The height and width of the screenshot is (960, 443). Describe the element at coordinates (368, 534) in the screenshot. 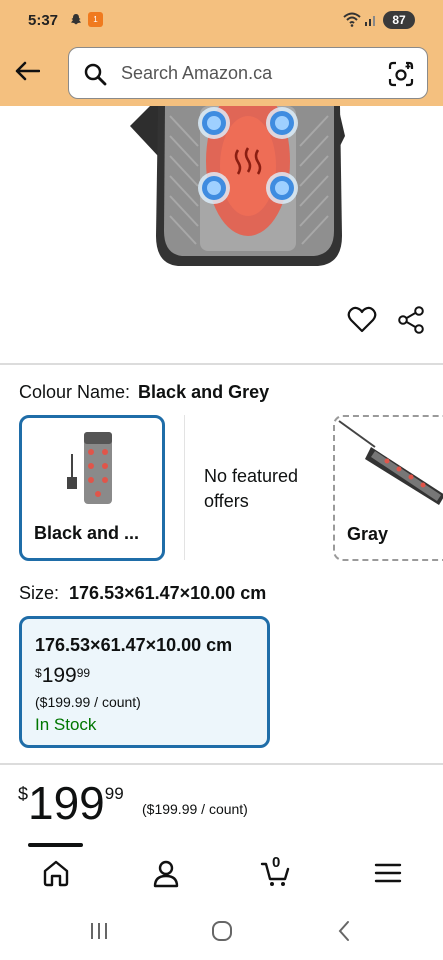

I see `colour-option-label: Gray` at that location.